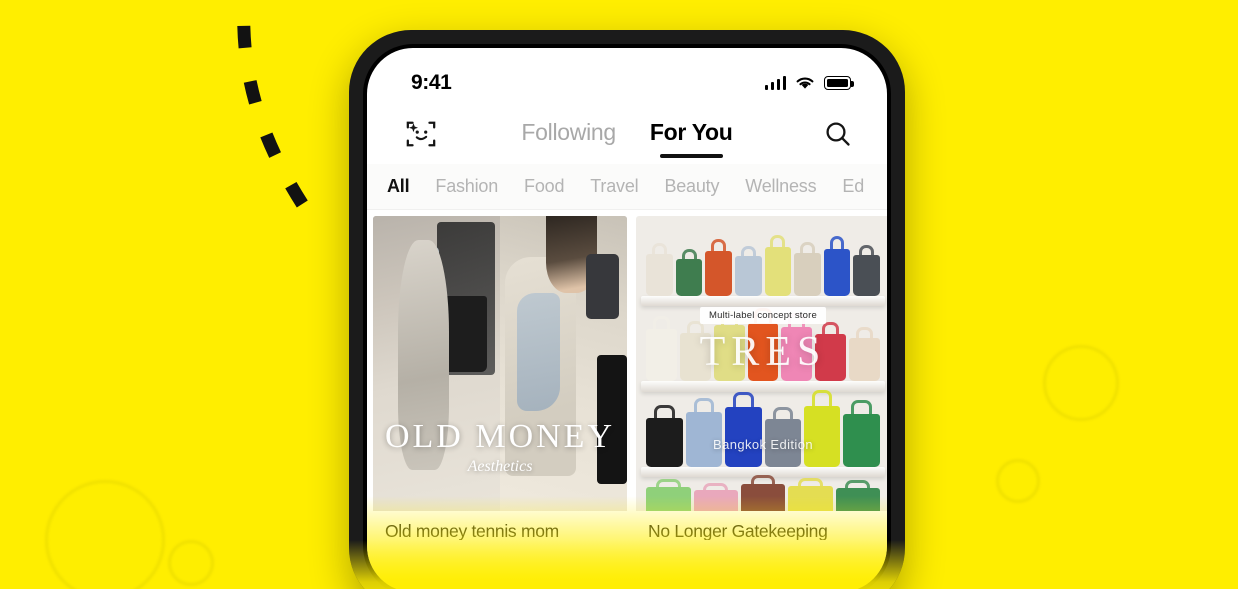 Image resolution: width=1238 pixels, height=589 pixels. What do you see at coordinates (466, 186) in the screenshot?
I see `category-chip-fashion: Fashion` at bounding box center [466, 186].